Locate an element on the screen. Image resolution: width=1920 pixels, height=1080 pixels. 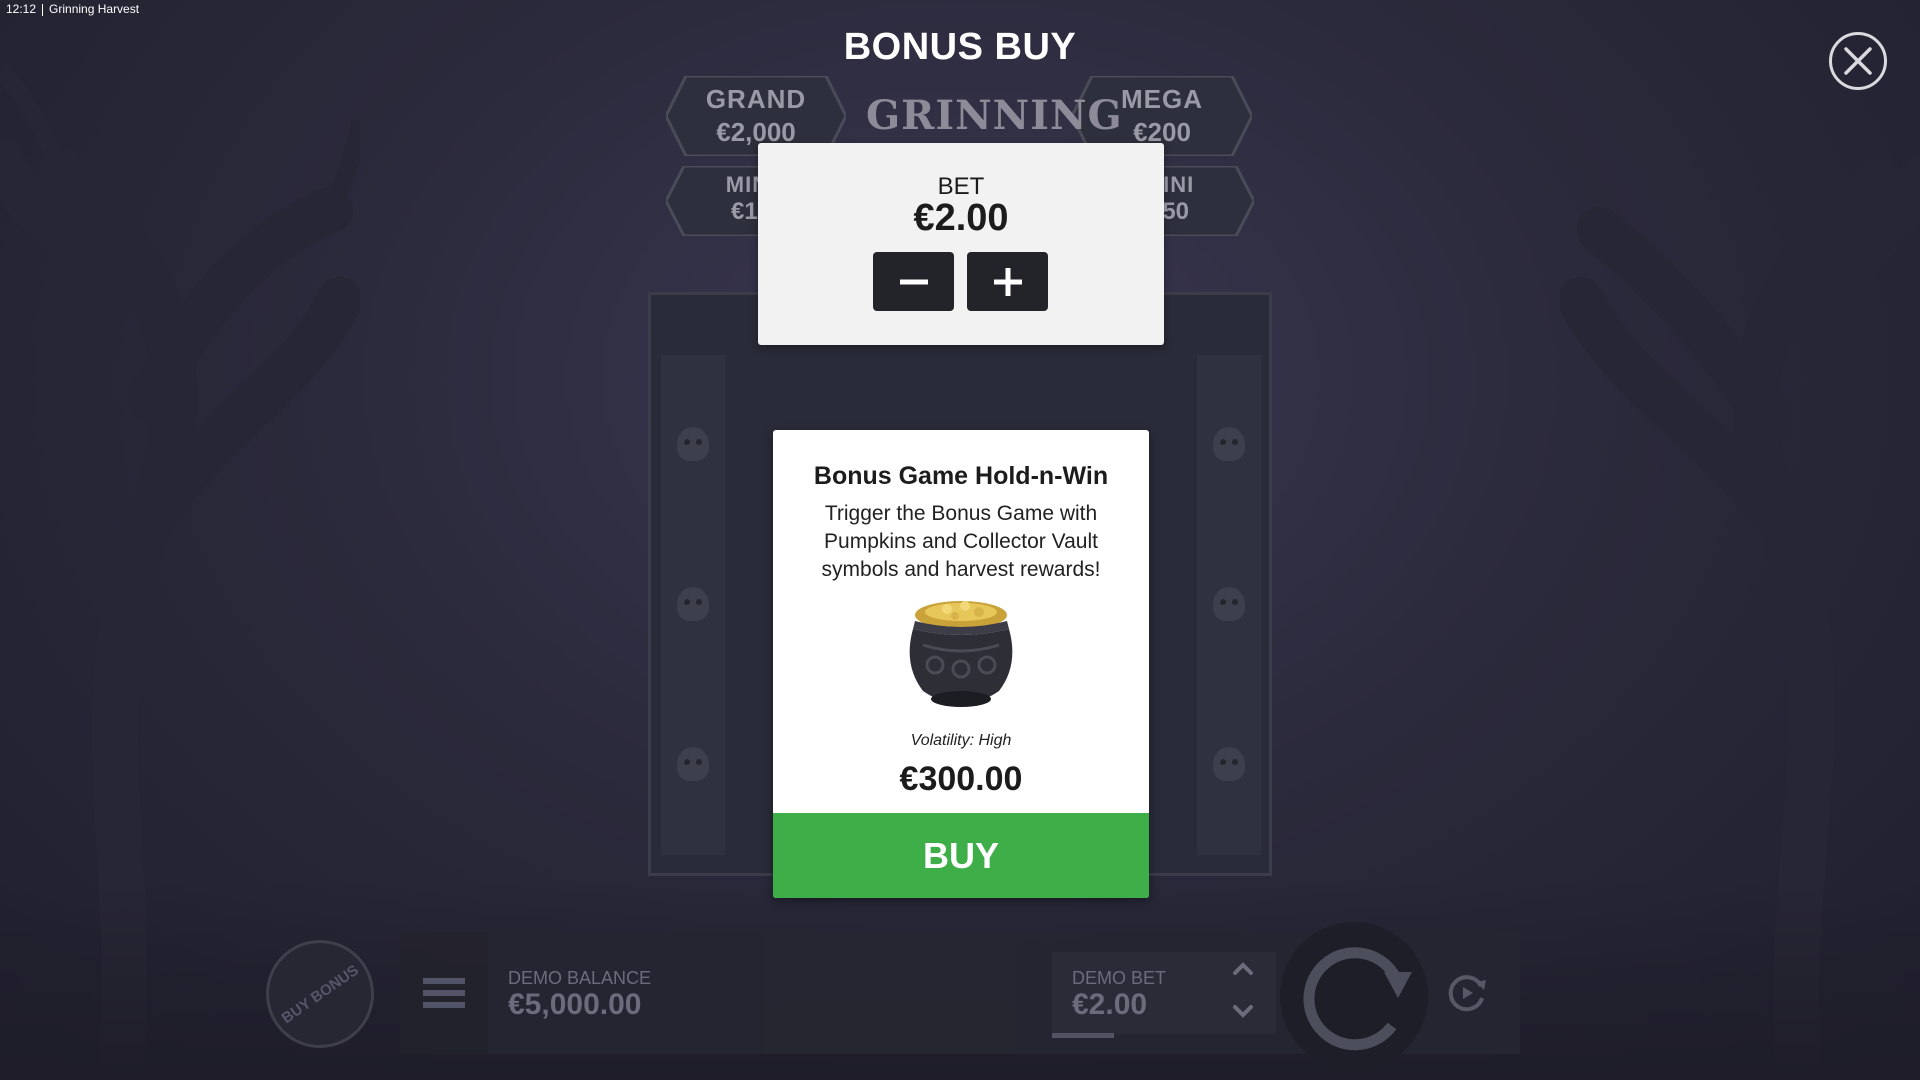
reel-pillar-right is located at coordinates (1229, 605).